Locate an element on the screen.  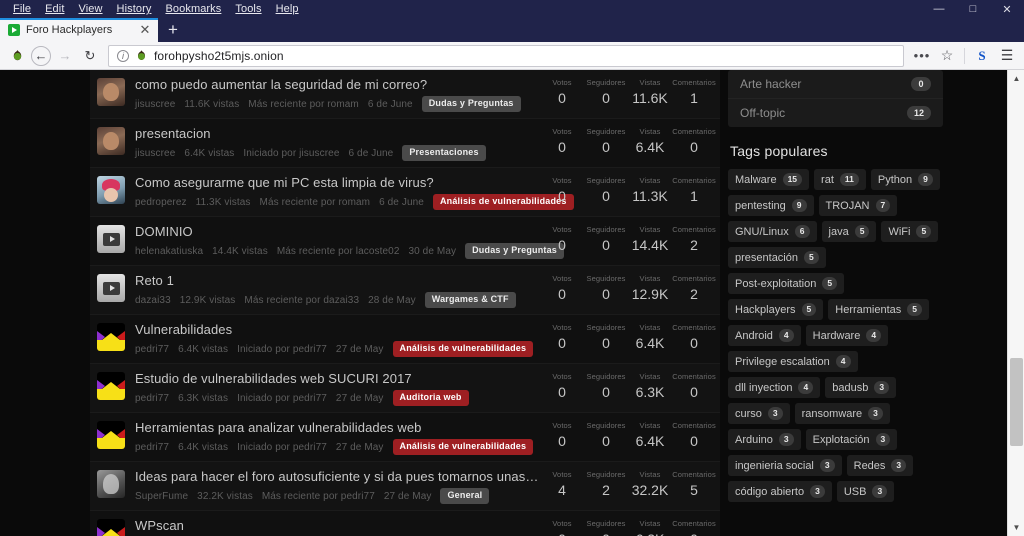
tag-item: curso 3 is located at coordinates (759, 413).